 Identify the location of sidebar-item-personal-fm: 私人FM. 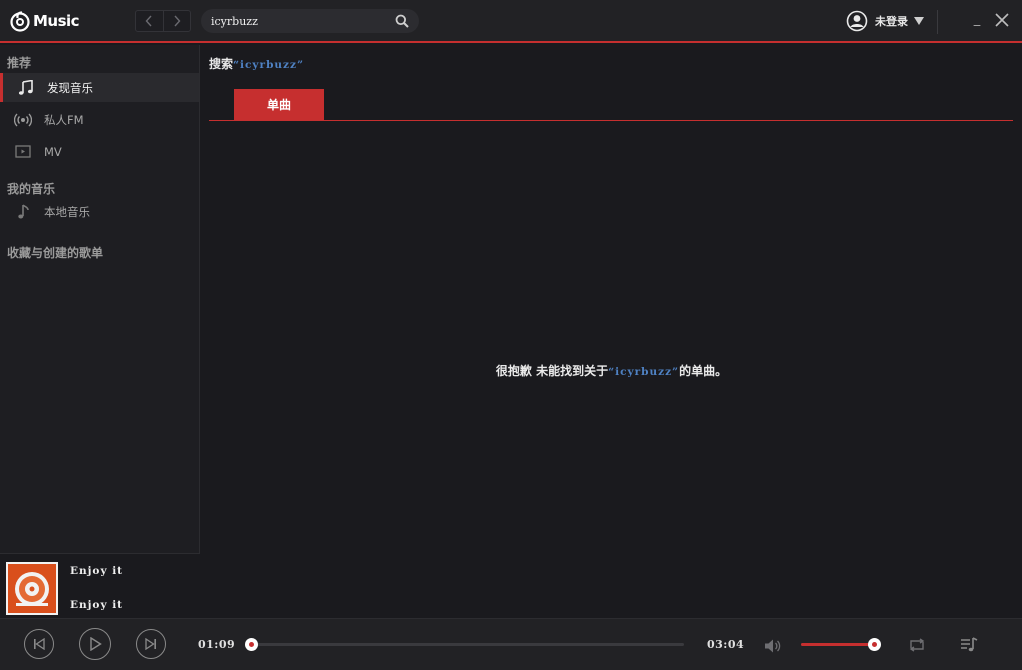
(99, 119).